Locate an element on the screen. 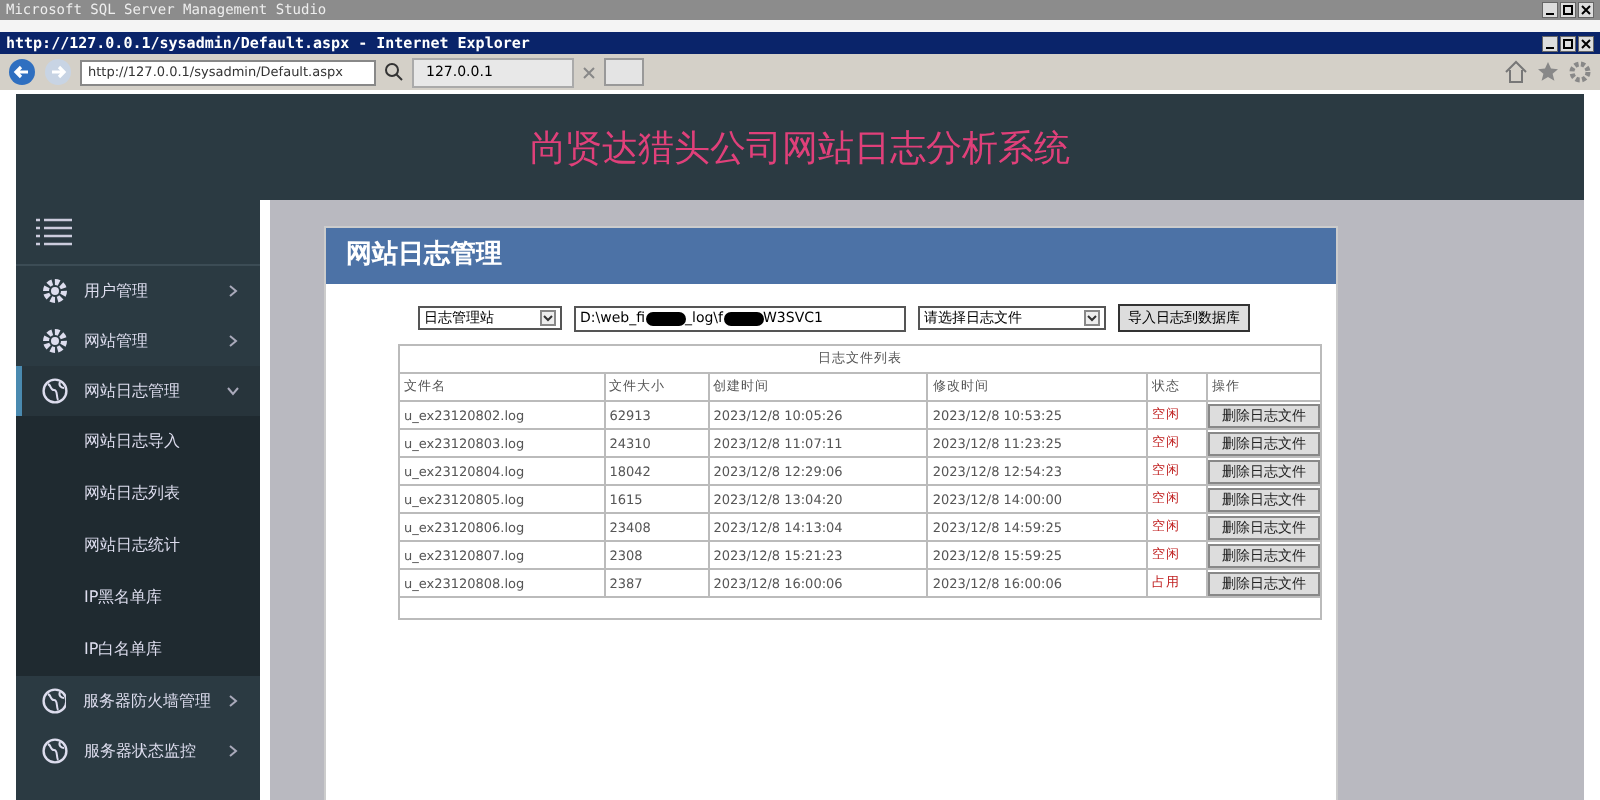 The width and height of the screenshot is (1600, 800). restore-button is located at coordinates (1568, 10).